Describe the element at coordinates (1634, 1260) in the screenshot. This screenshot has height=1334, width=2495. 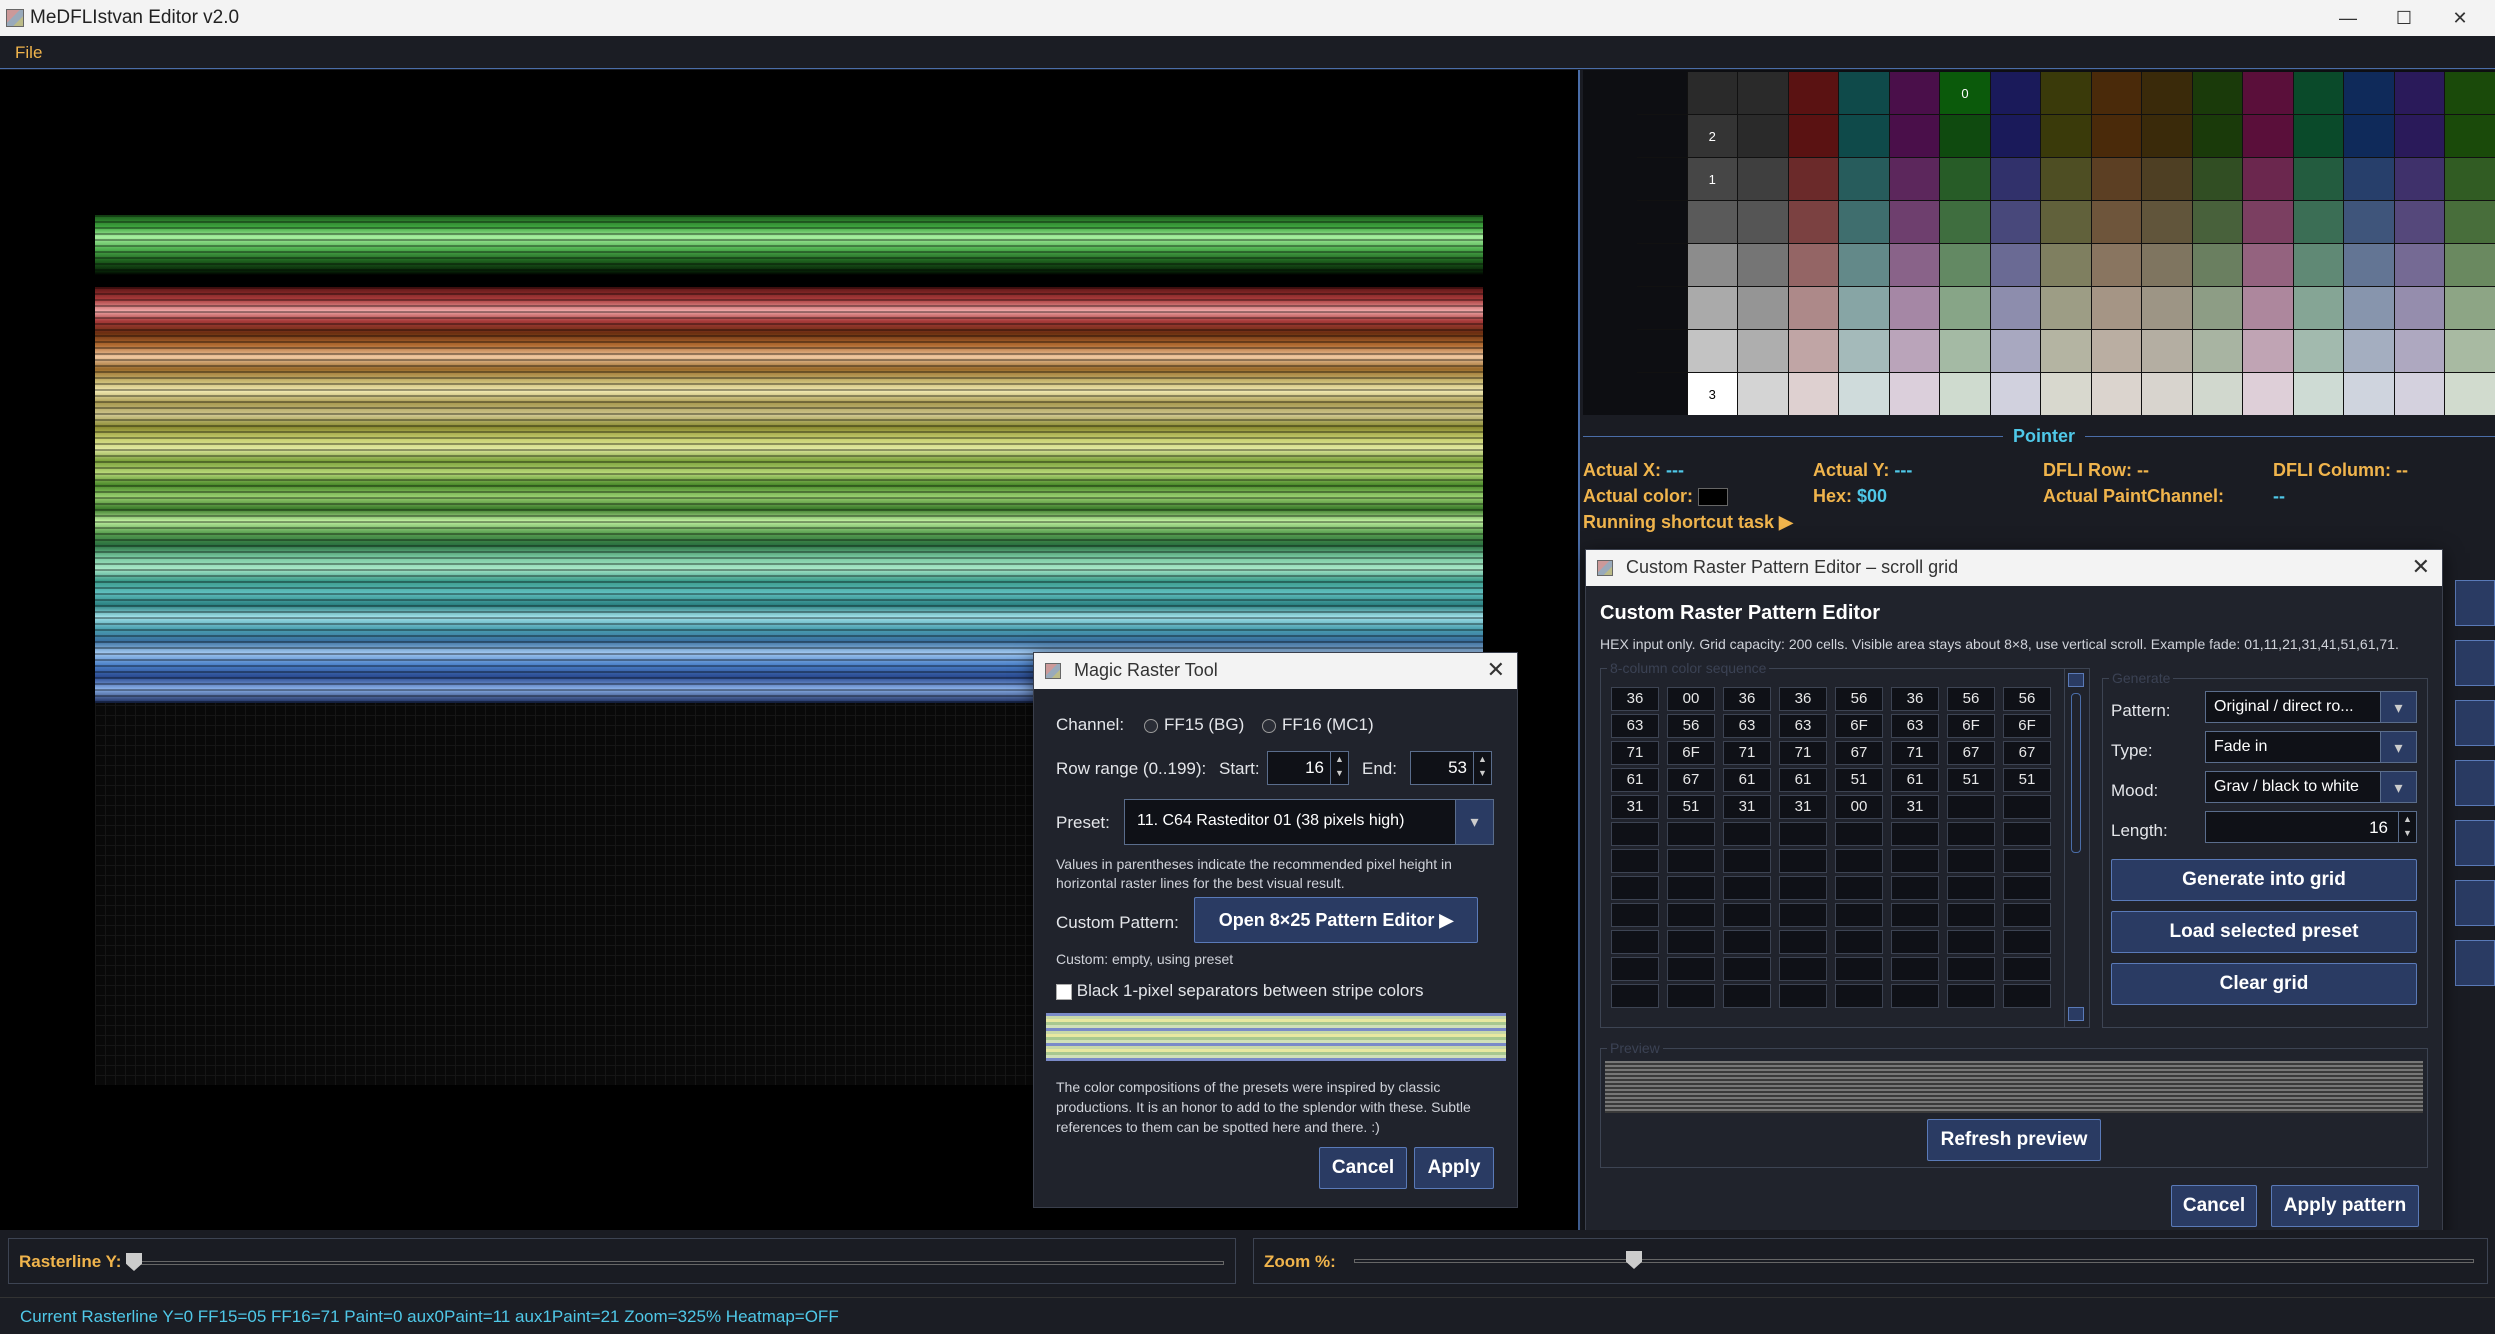
I see `zoom-slider-thumb` at that location.